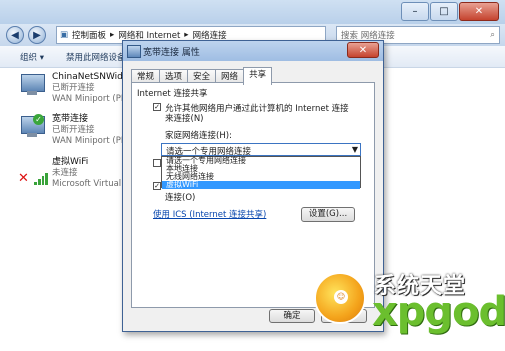 The width and height of the screenshot is (505, 351). I want to click on allow-share-checkbox: ✓, so click(157, 107).